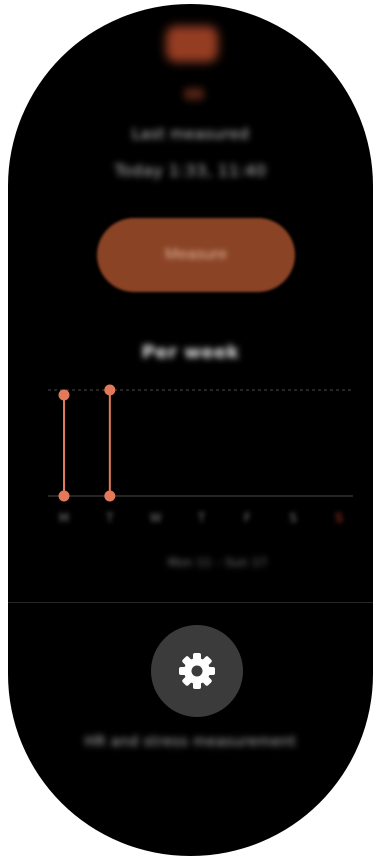 The height and width of the screenshot is (861, 381). I want to click on settings-button, so click(197, 671).